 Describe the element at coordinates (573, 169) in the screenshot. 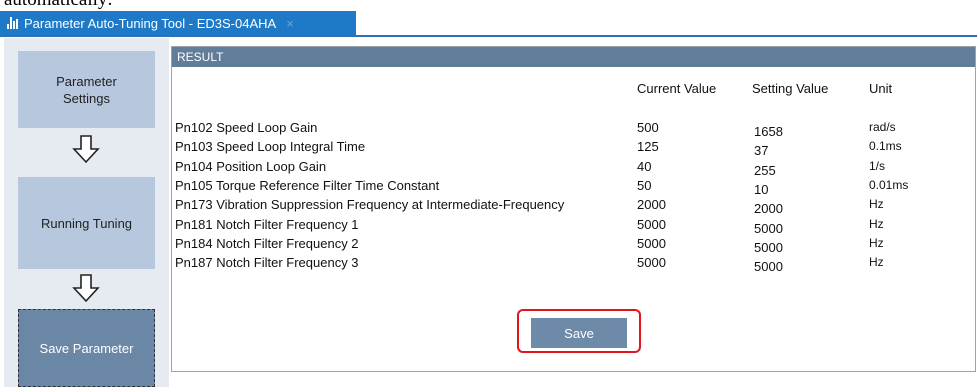

I see `table-row: Pn104 Position Loop Gain 40 255 1/s` at that location.